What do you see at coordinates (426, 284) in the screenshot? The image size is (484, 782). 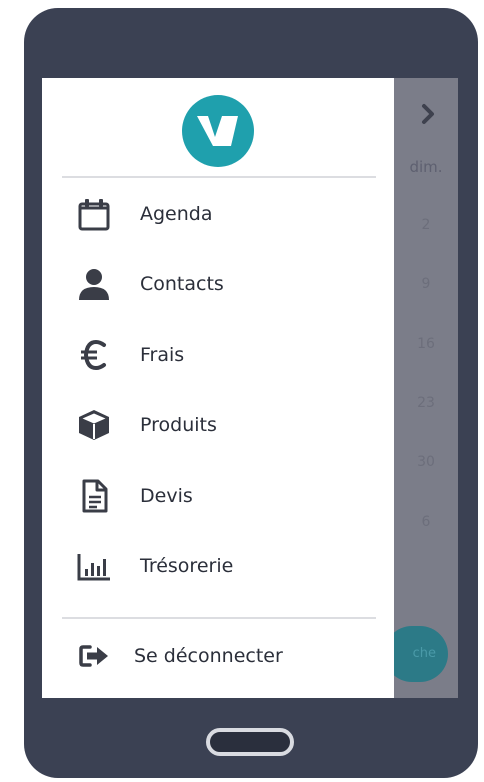 I see `calendar-date: 9` at bounding box center [426, 284].